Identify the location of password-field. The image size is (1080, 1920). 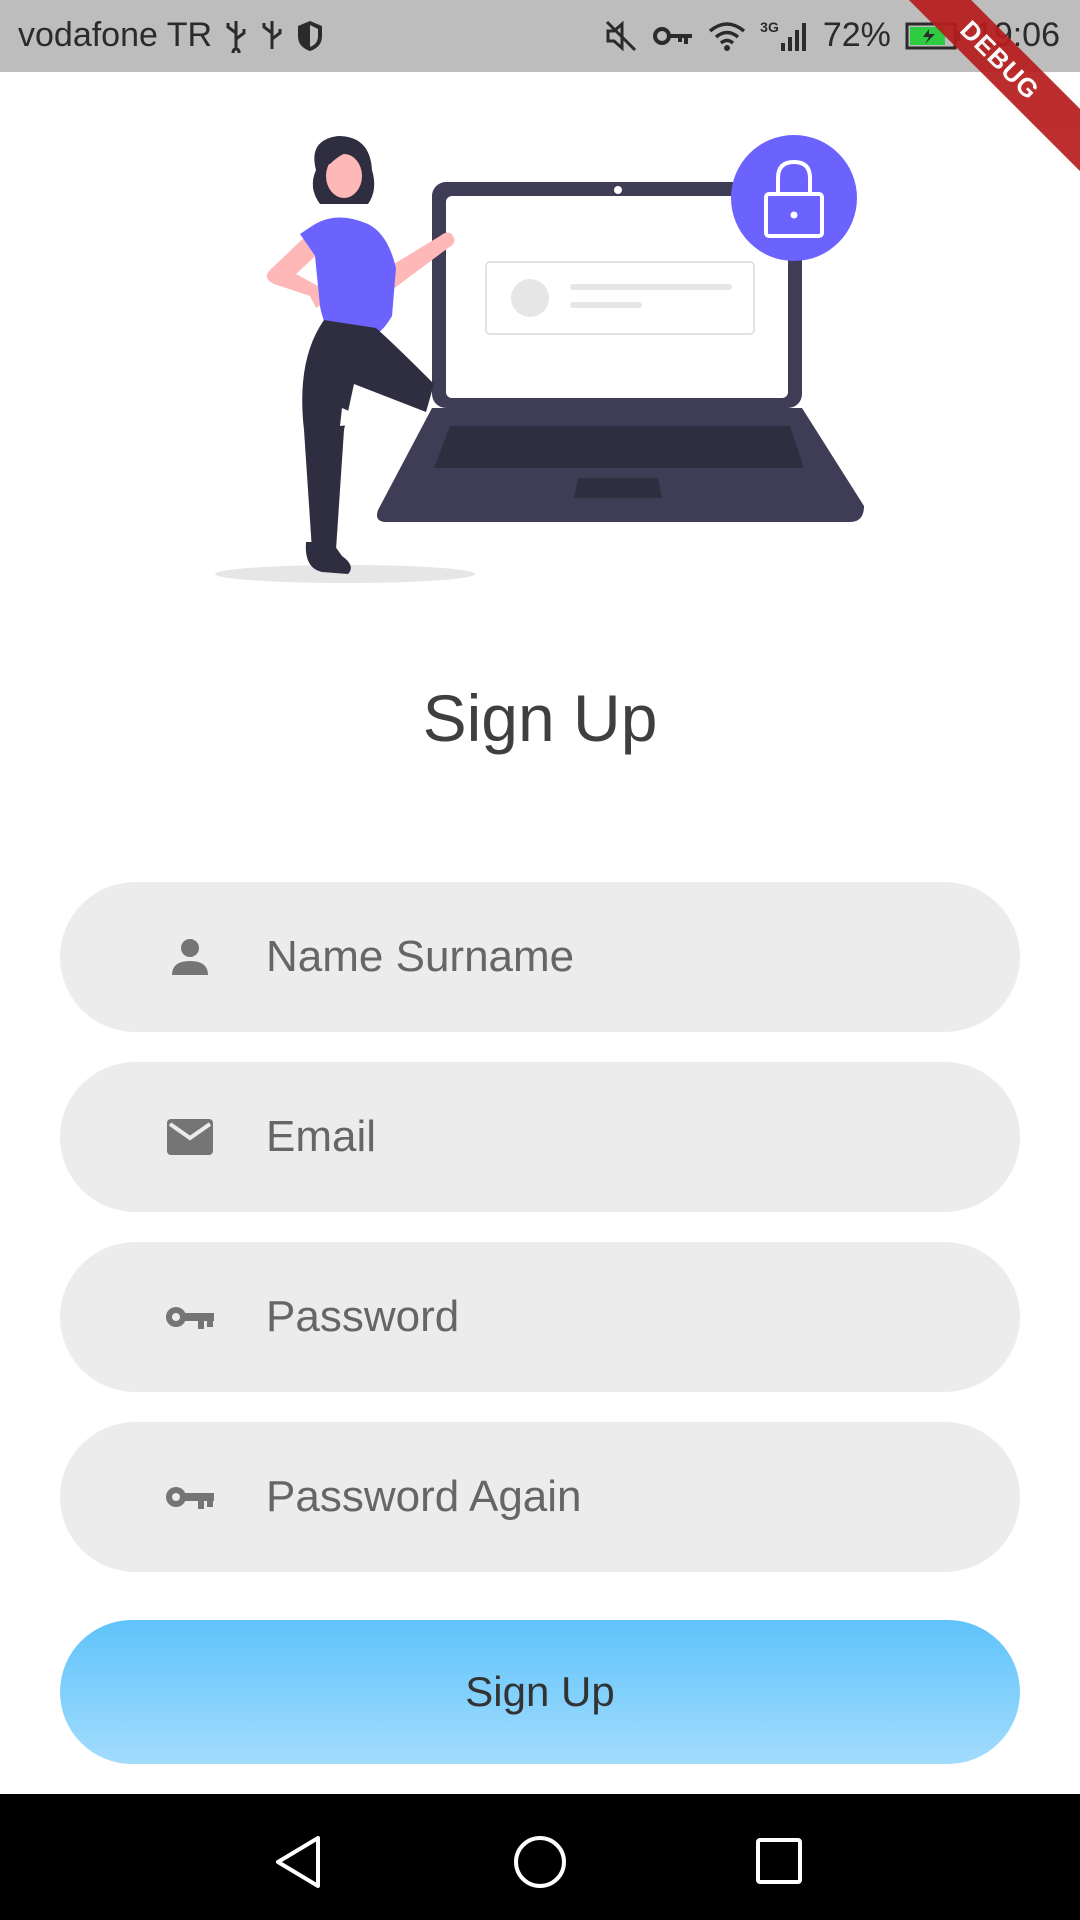
(540, 1317).